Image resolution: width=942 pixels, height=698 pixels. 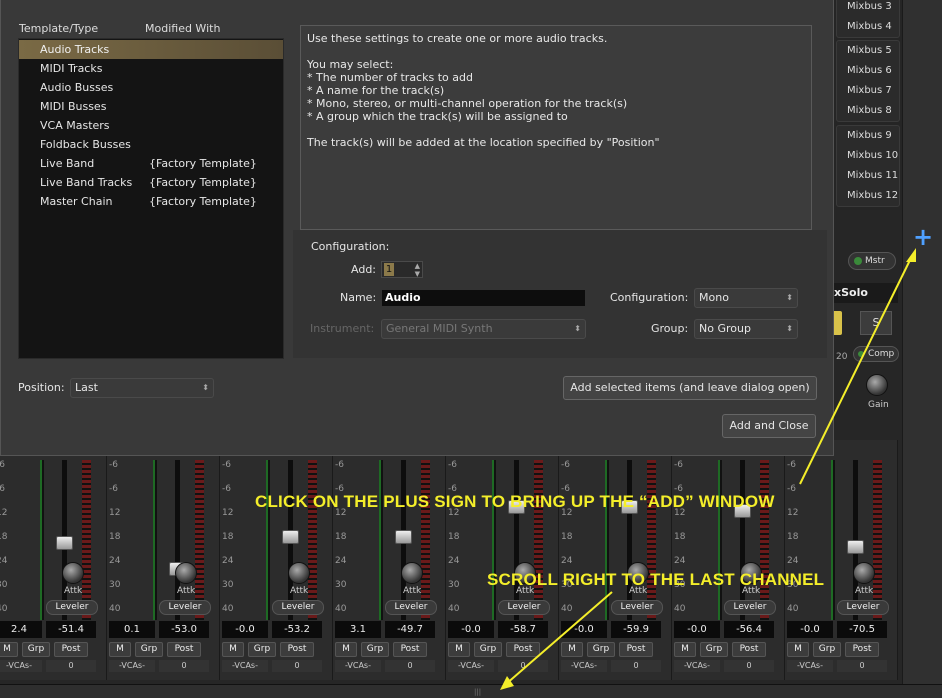 I want to click on add-and-close-button: Add and Close, so click(x=769, y=426).